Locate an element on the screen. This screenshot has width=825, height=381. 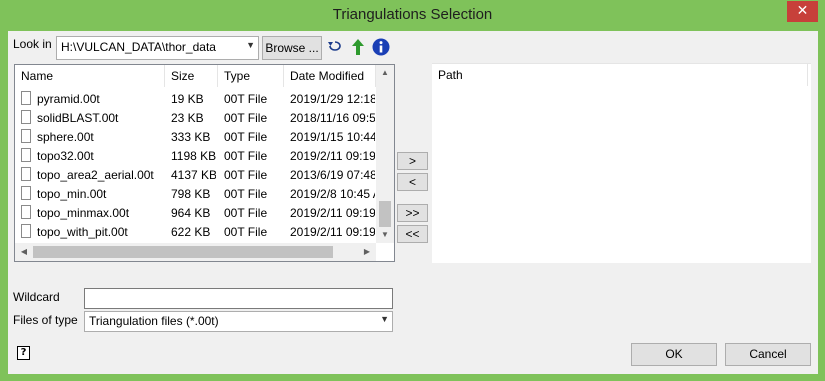
file-date: 2019/1/29 12:18 is located at coordinates (332, 99).